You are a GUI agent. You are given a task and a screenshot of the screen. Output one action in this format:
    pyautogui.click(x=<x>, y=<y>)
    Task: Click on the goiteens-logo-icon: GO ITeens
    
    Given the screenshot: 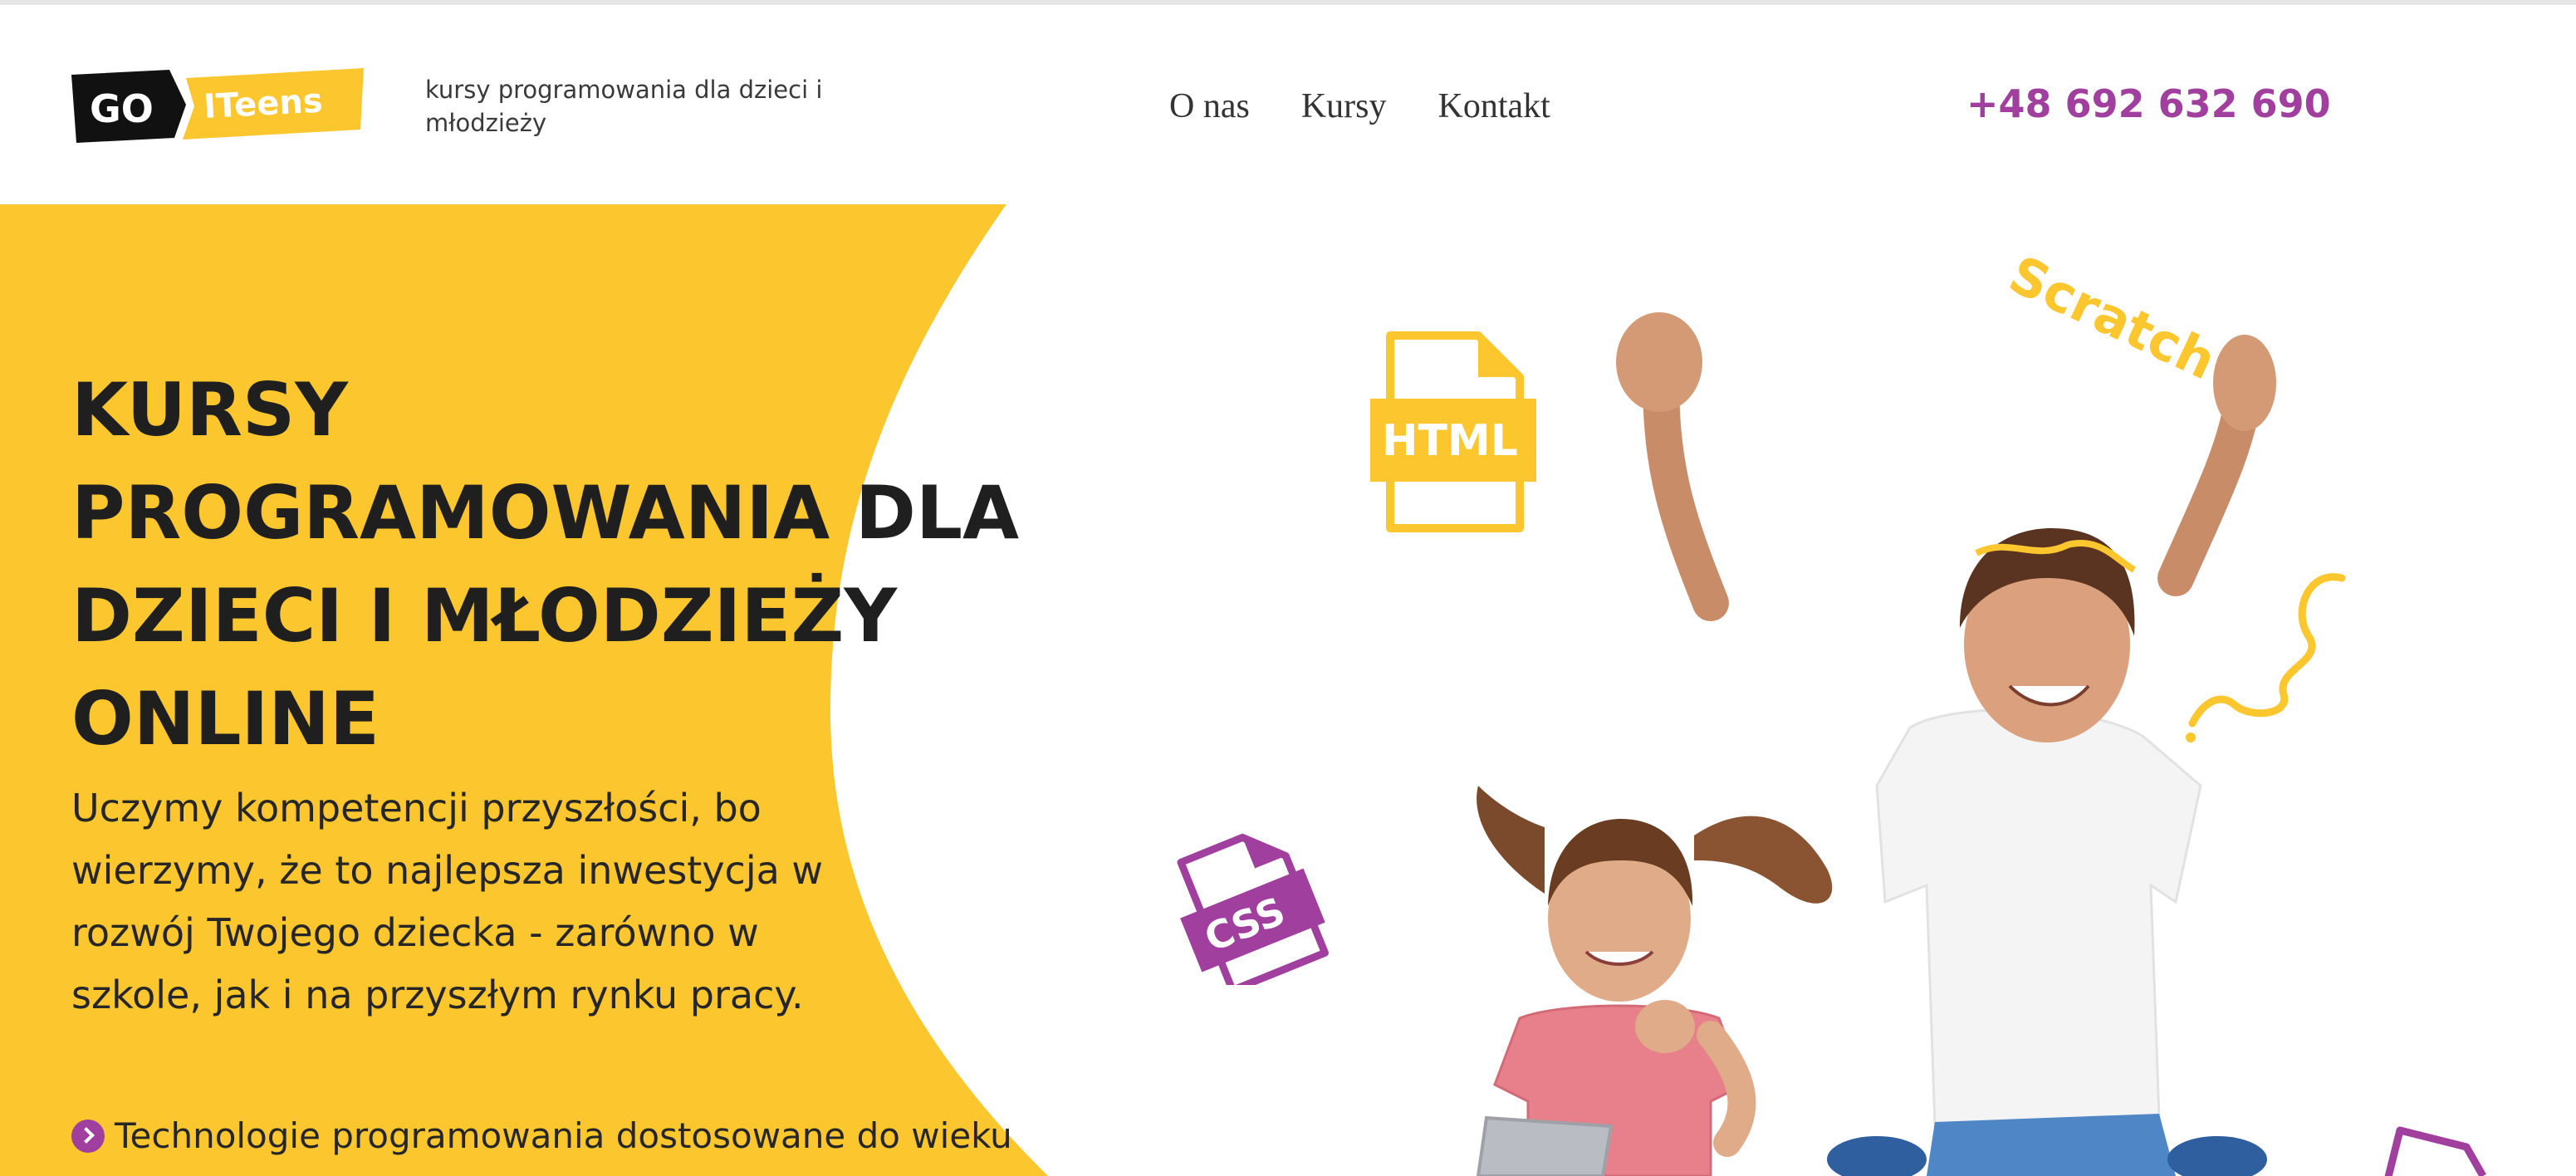 What is the action you would take?
    pyautogui.click(x=218, y=105)
    